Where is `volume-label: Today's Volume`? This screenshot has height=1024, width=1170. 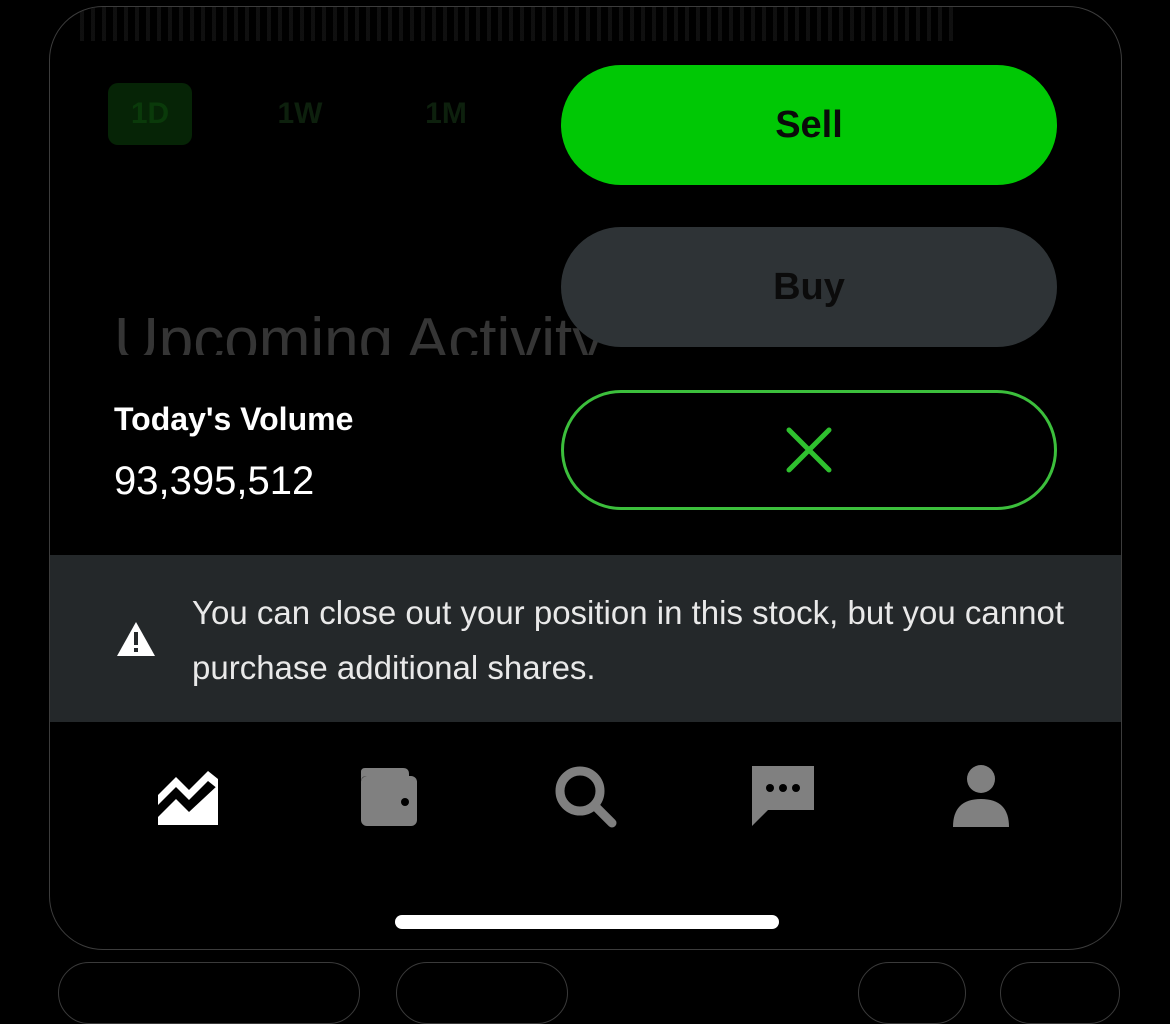 volume-label: Today's Volume is located at coordinates (234, 419).